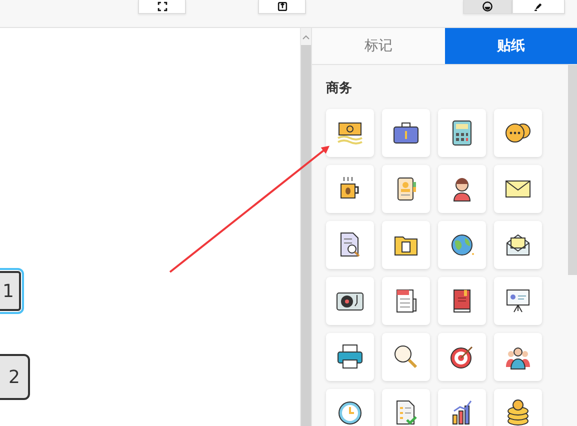 The image size is (577, 426). I want to click on section-title: 商务, so click(339, 88).